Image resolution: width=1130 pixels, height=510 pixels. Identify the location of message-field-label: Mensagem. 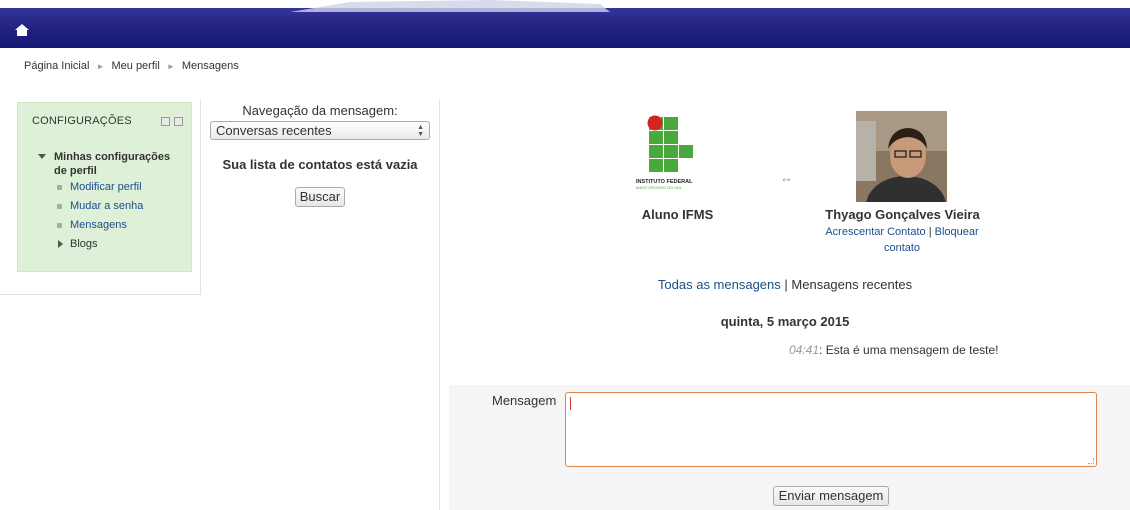
(524, 400).